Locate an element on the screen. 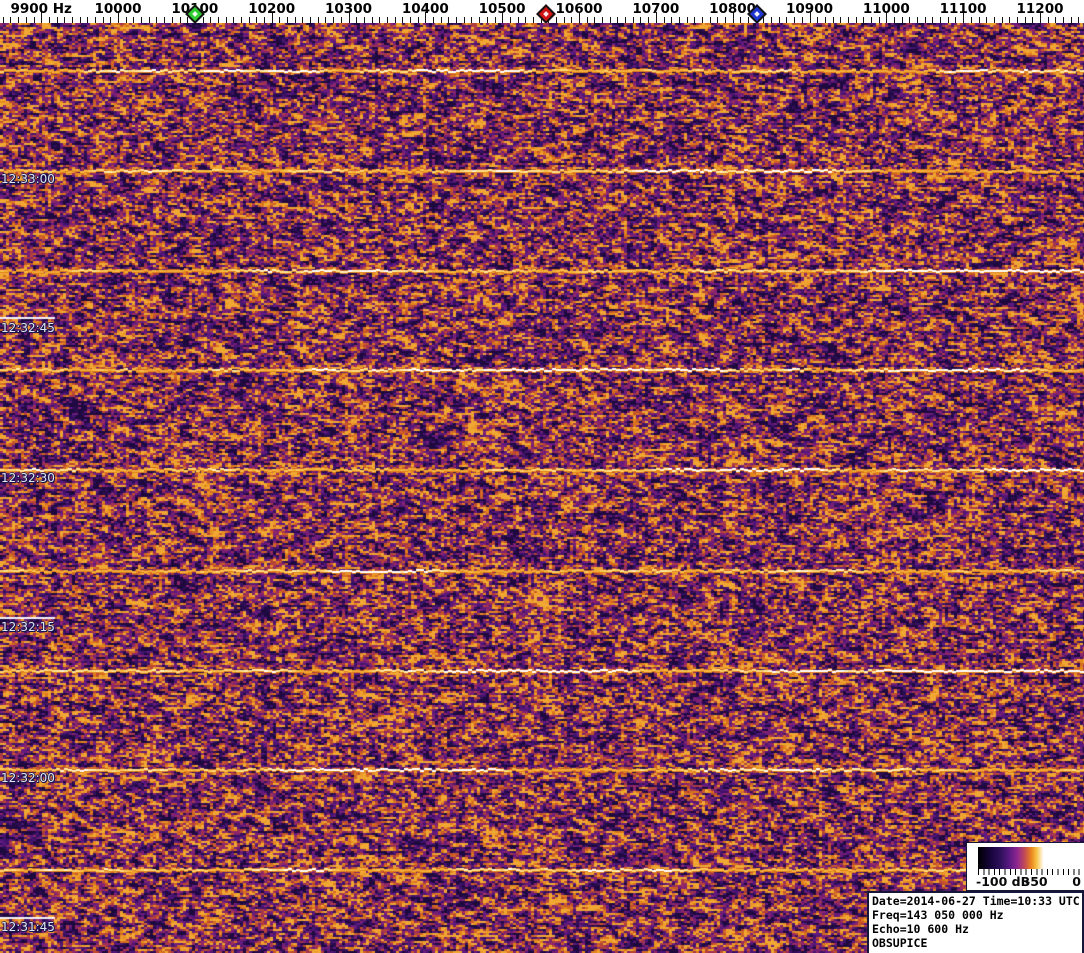 The height and width of the screenshot is (953, 1084). scale-label-max: 0 is located at coordinates (1076, 881).